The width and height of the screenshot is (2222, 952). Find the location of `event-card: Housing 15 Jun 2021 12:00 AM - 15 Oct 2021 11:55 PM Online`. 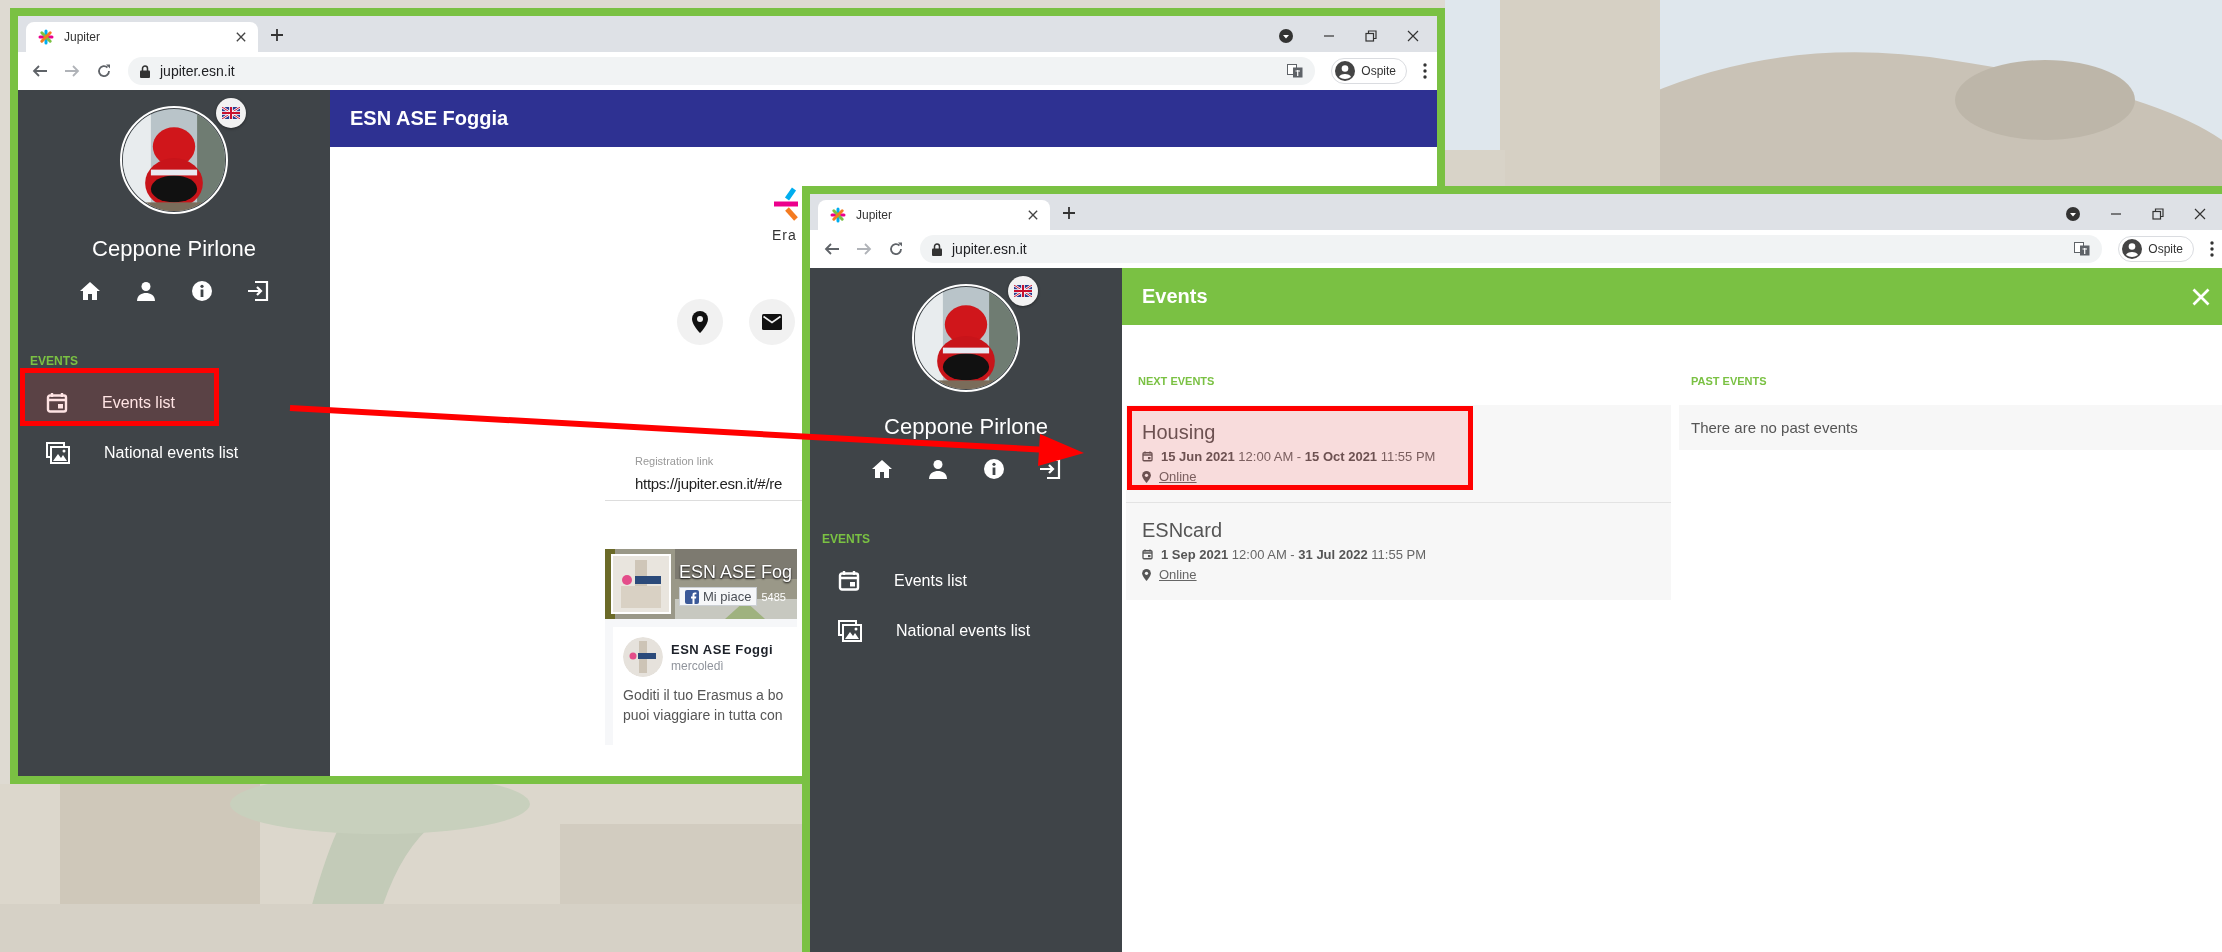

event-card: Housing 15 Jun 2021 12:00 AM - 15 Oct 2021 11:55 PM Online is located at coordinates (1398, 453).